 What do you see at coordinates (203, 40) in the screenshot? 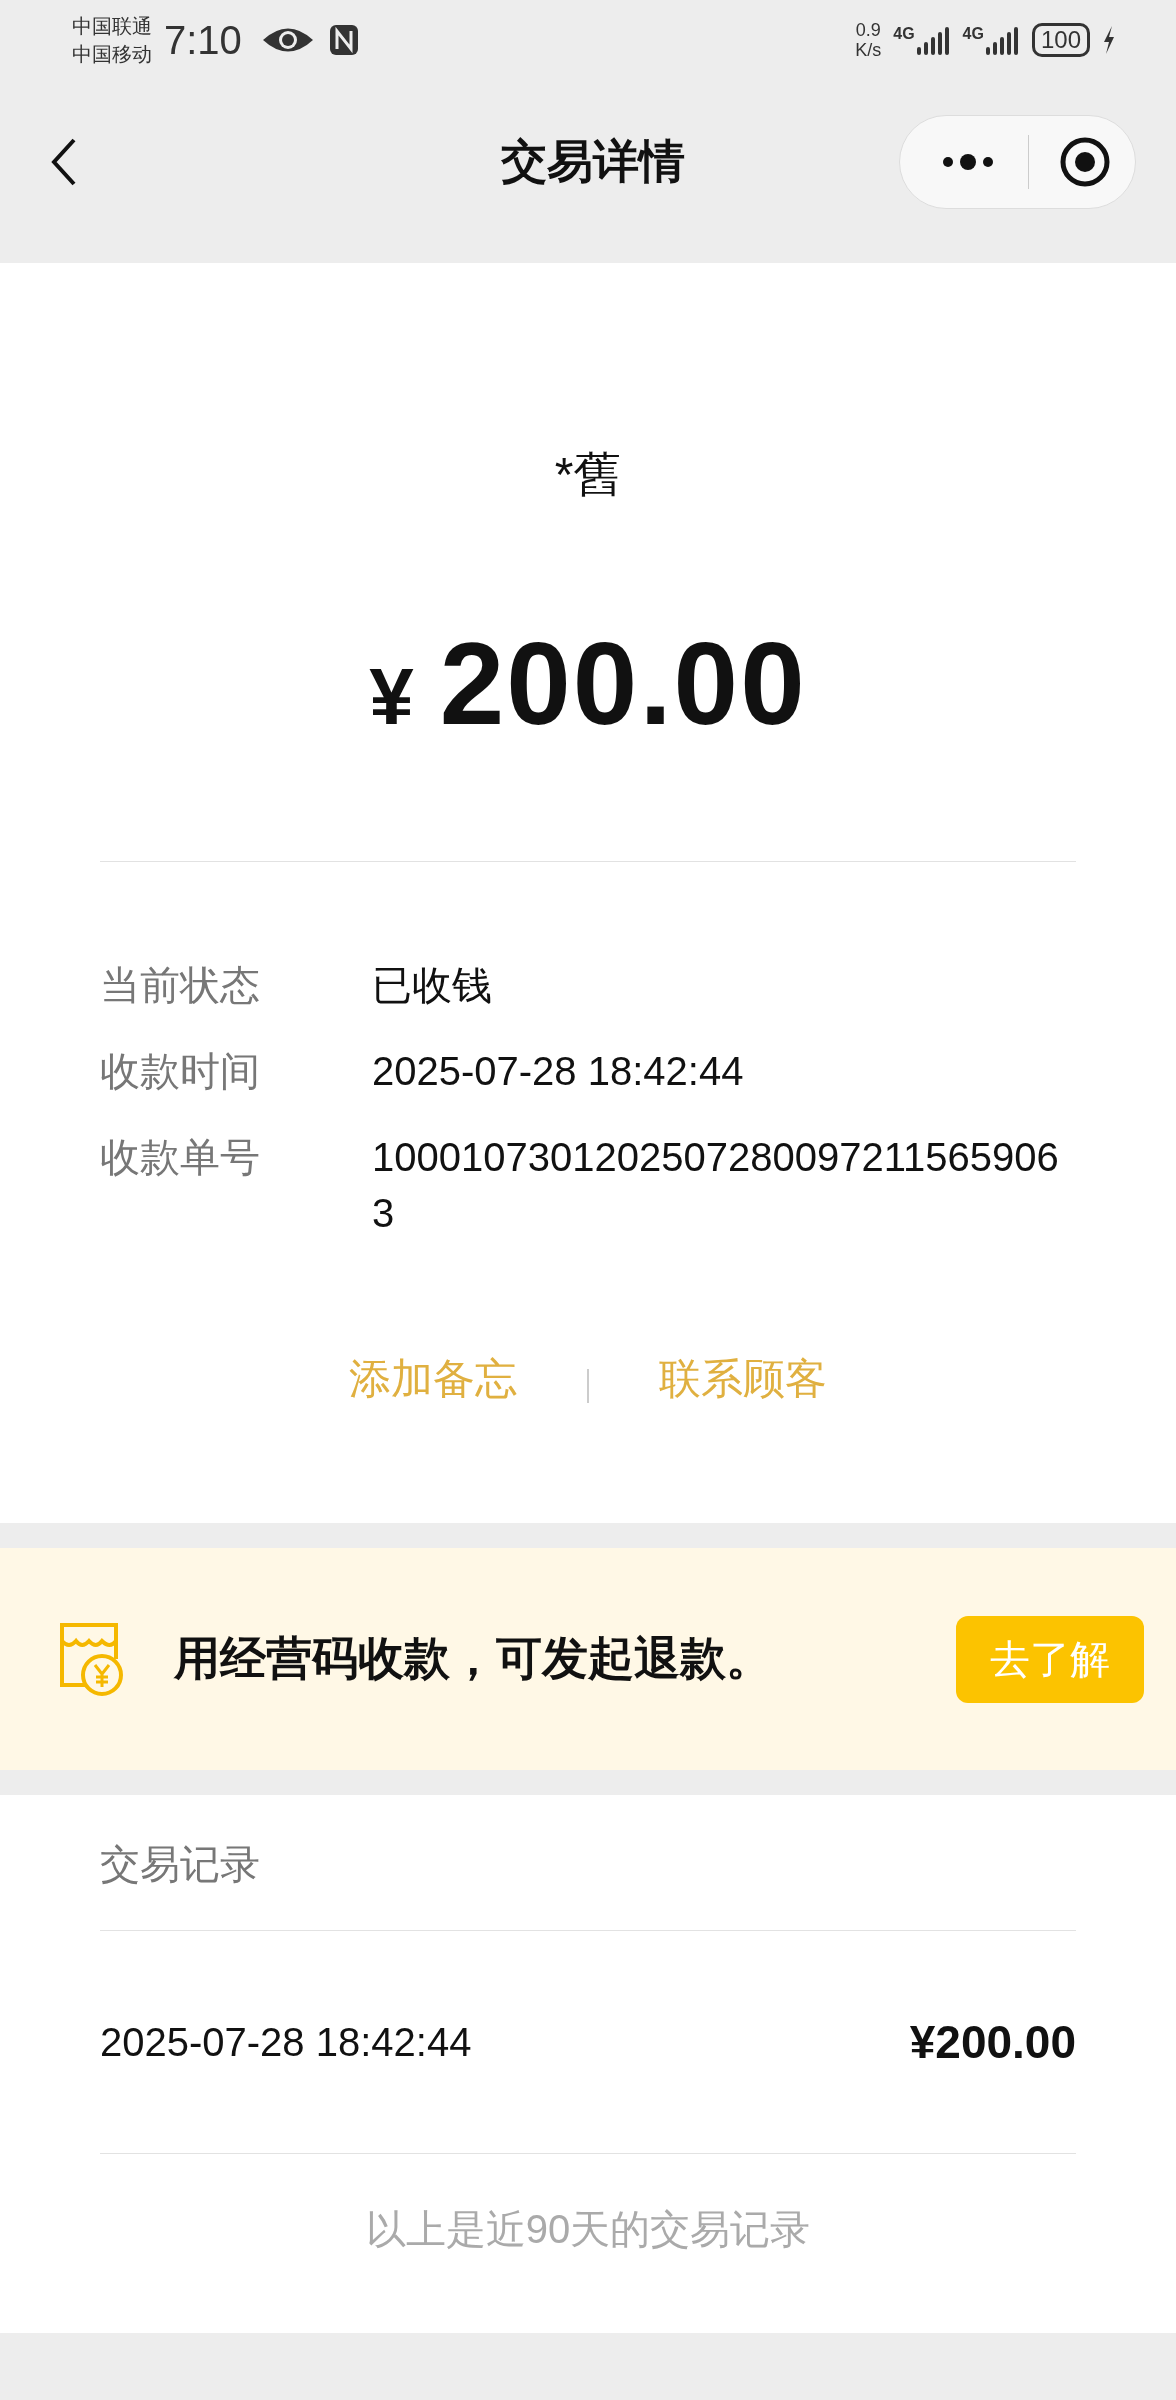
I see `status-time: 7:10` at bounding box center [203, 40].